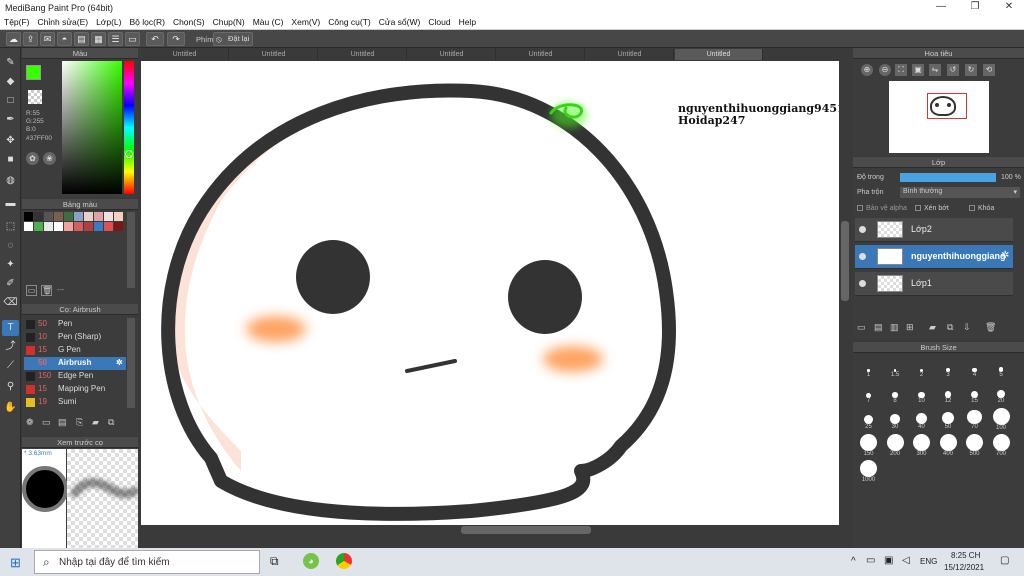 Image resolution: width=1024 pixels, height=576 pixels. Describe the element at coordinates (1001, 422) in the screenshot. I see `brush-size-option: 100` at that location.